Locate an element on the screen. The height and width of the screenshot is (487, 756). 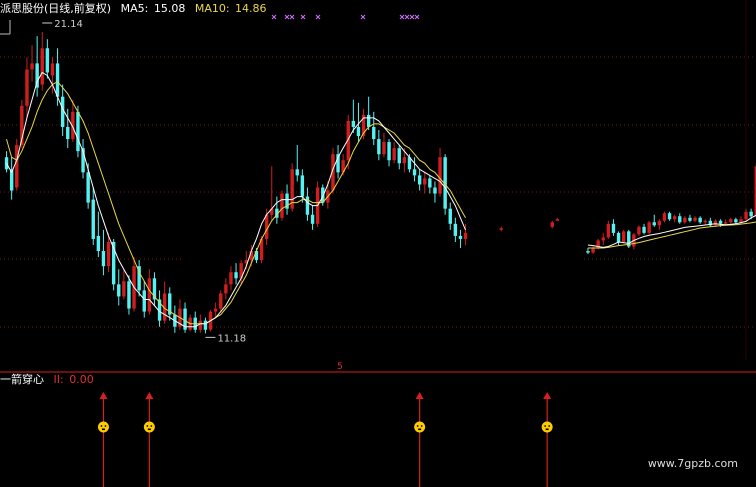
ma10-value: 14.86 is located at coordinates (251, 8).